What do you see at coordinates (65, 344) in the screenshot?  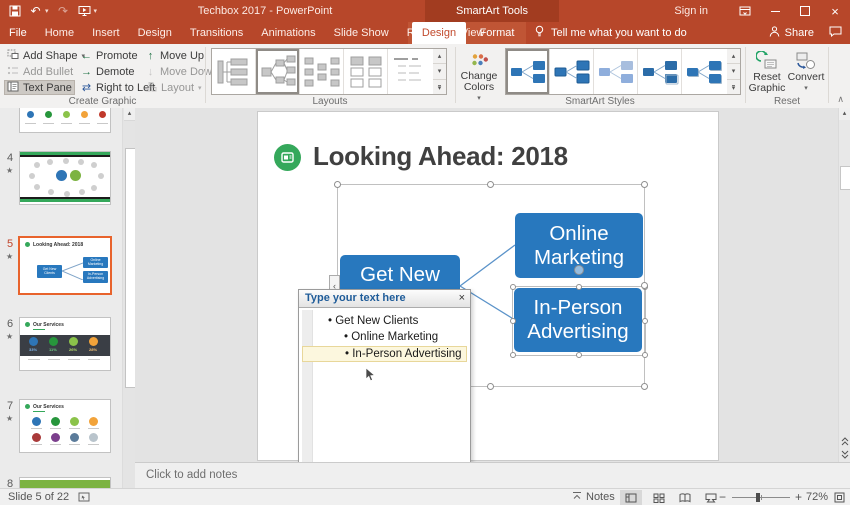 I see `slide-6-thumbnail: Our Services 33% 11% 26% 28%` at bounding box center [65, 344].